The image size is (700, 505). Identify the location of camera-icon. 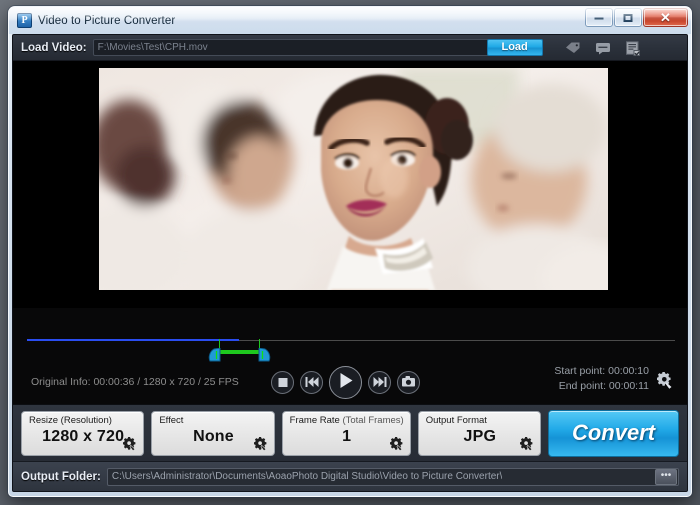
(408, 383).